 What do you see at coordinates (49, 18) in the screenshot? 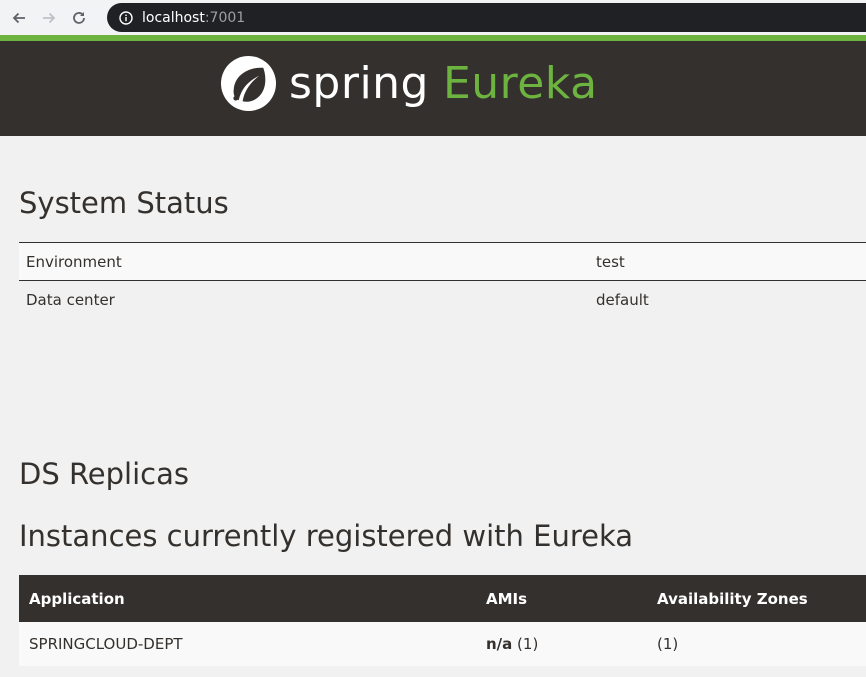
I see `forward-arrow-icon` at bounding box center [49, 18].